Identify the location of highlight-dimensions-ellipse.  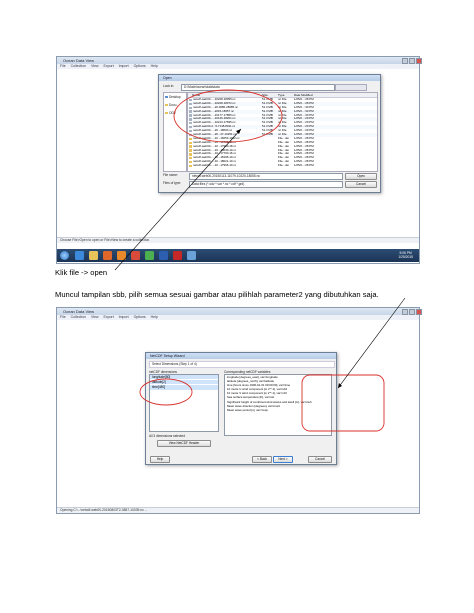
(166, 392).